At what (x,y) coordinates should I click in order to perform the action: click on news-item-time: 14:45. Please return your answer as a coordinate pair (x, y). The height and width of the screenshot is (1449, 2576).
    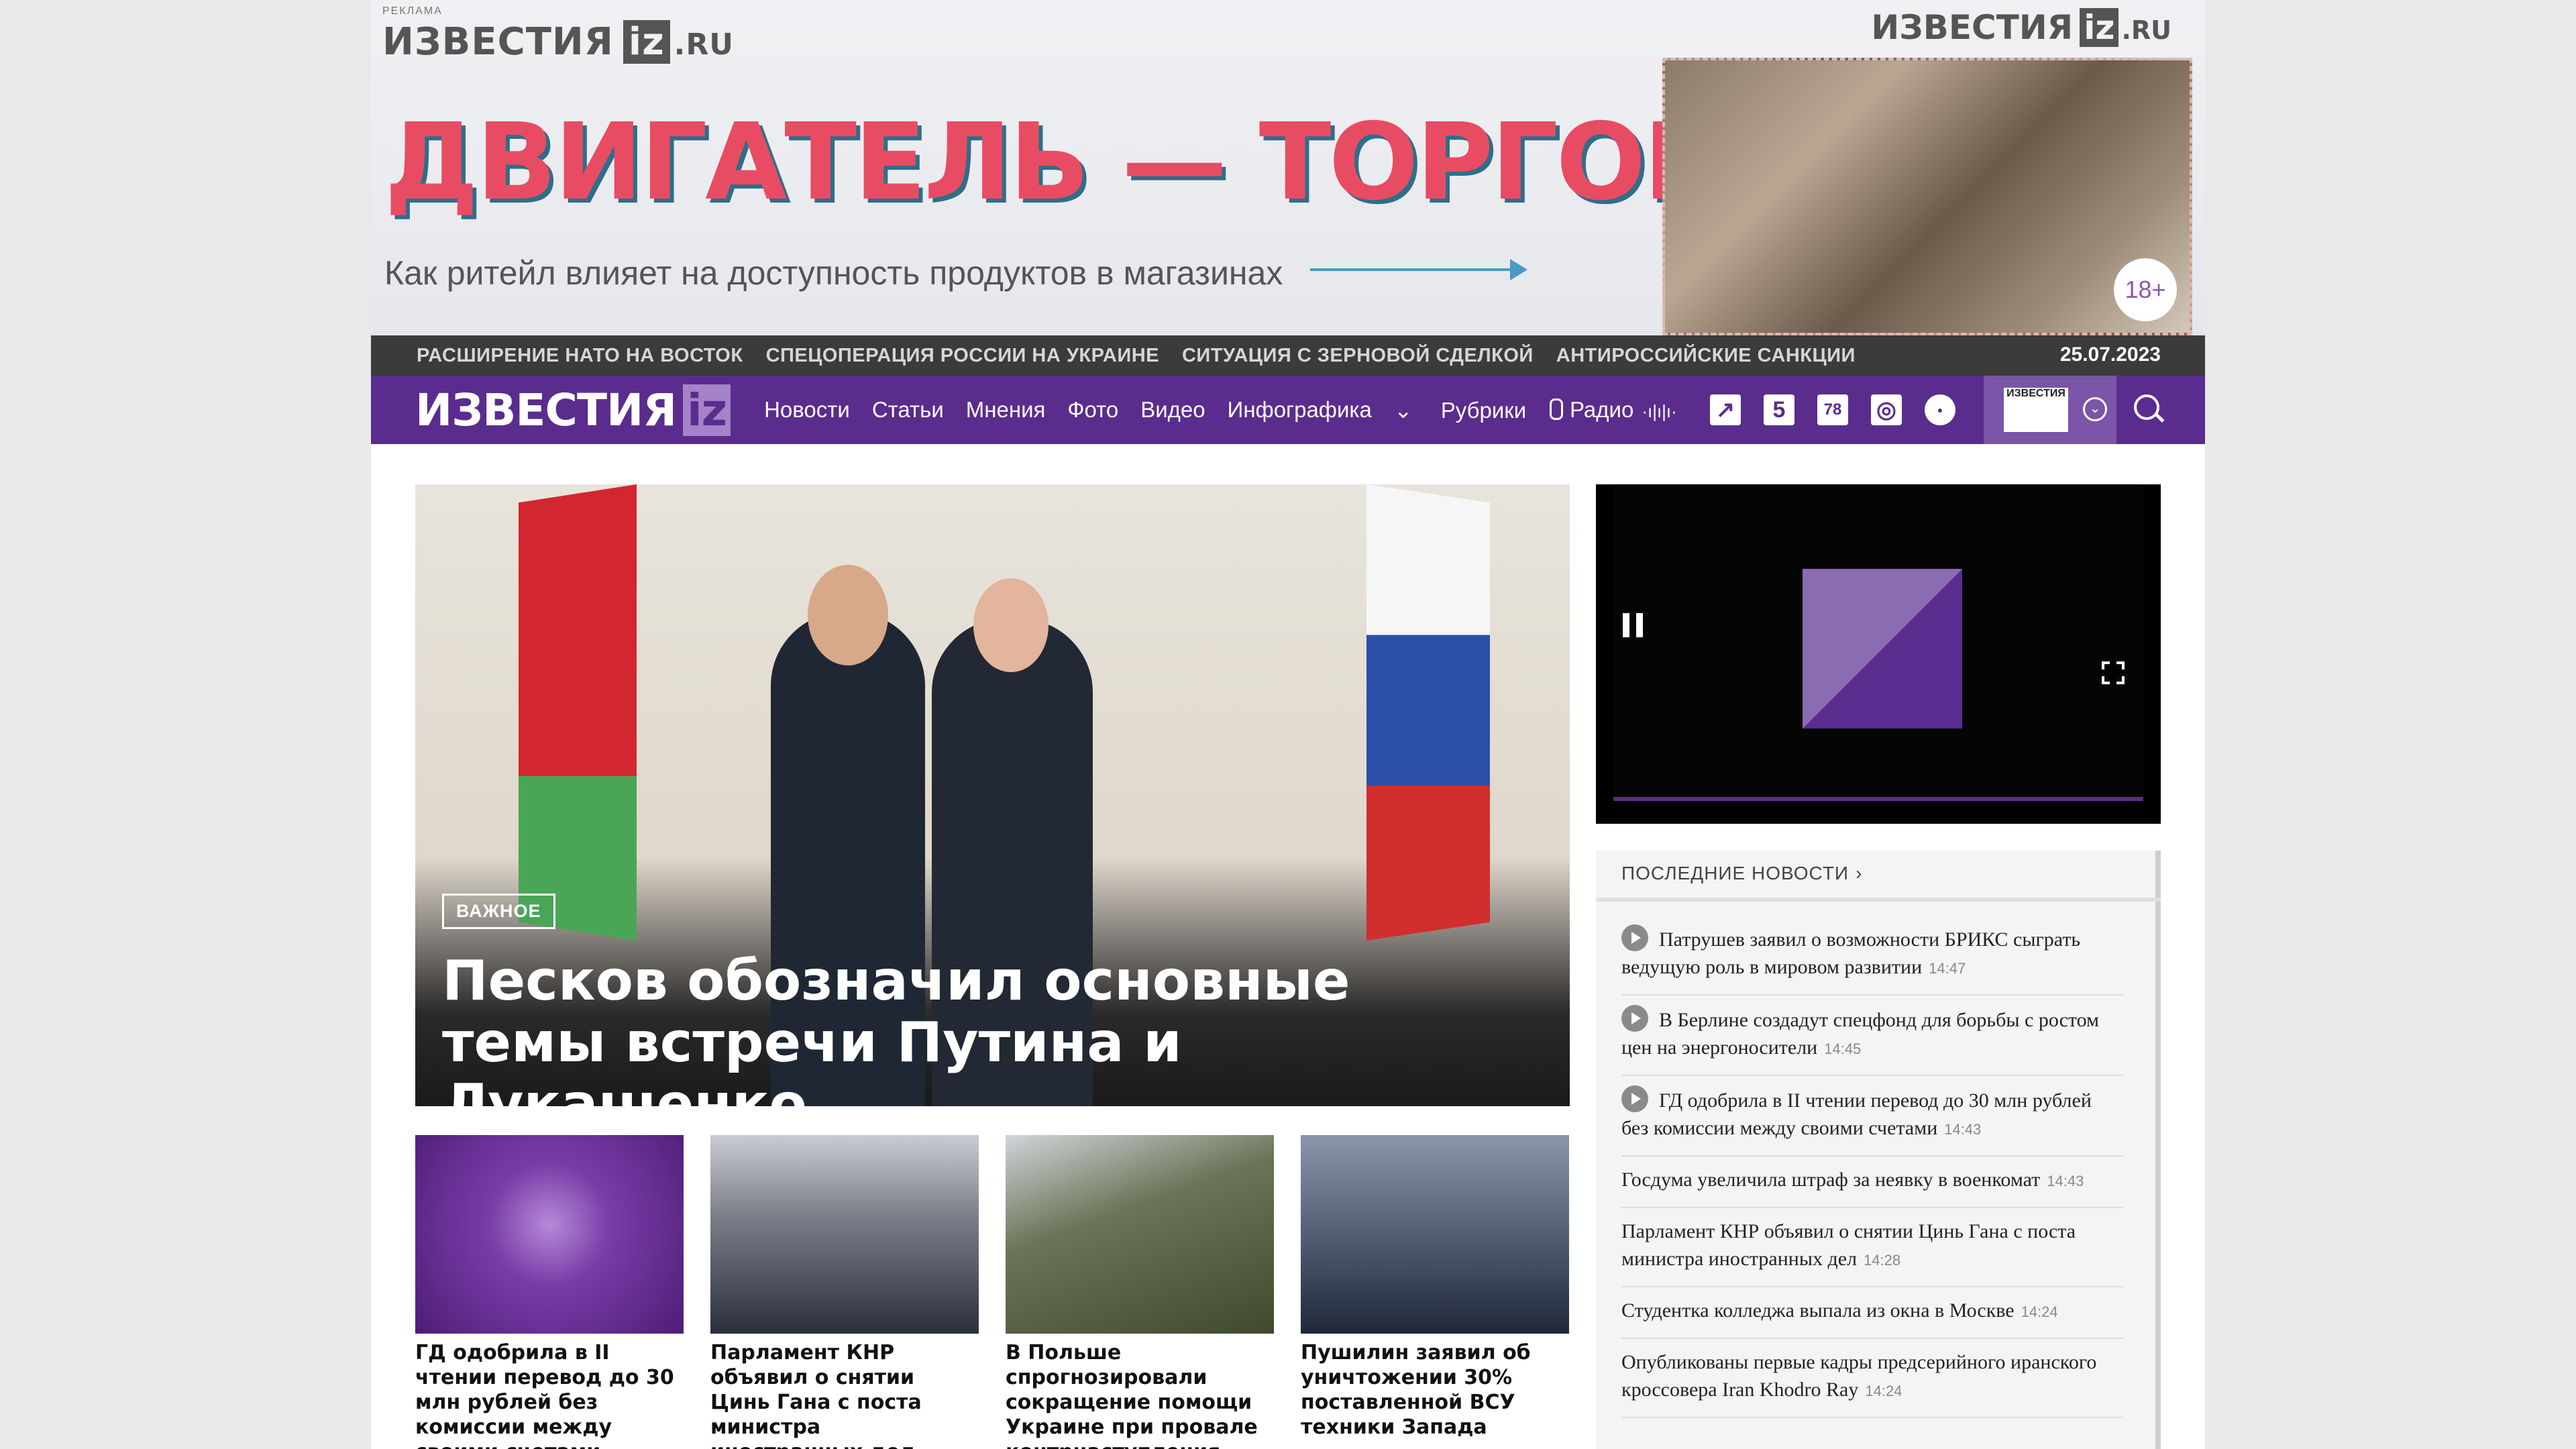
    Looking at the image, I should click on (1843, 1048).